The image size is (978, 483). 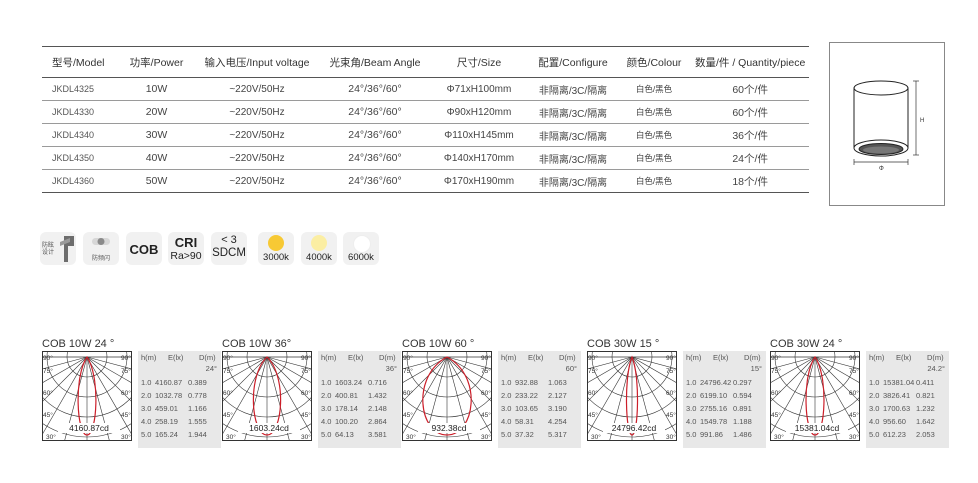 I want to click on color-temp-4000k: 4000k, so click(x=319, y=248).